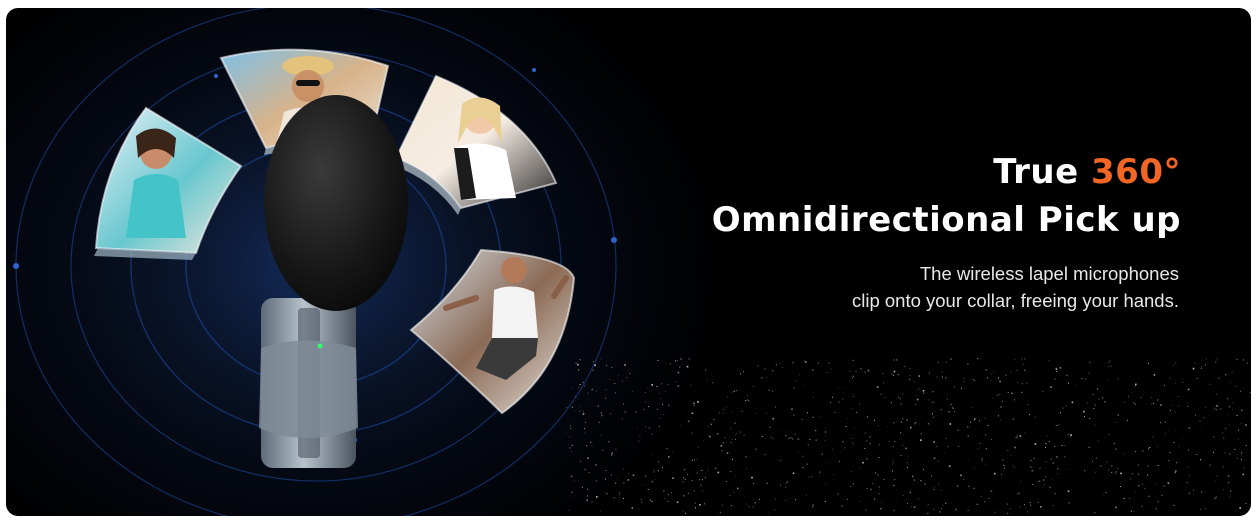 The image size is (1257, 522). What do you see at coordinates (1049, 273) in the screenshot?
I see `subtitle-line1: The wireless lapel microphones` at bounding box center [1049, 273].